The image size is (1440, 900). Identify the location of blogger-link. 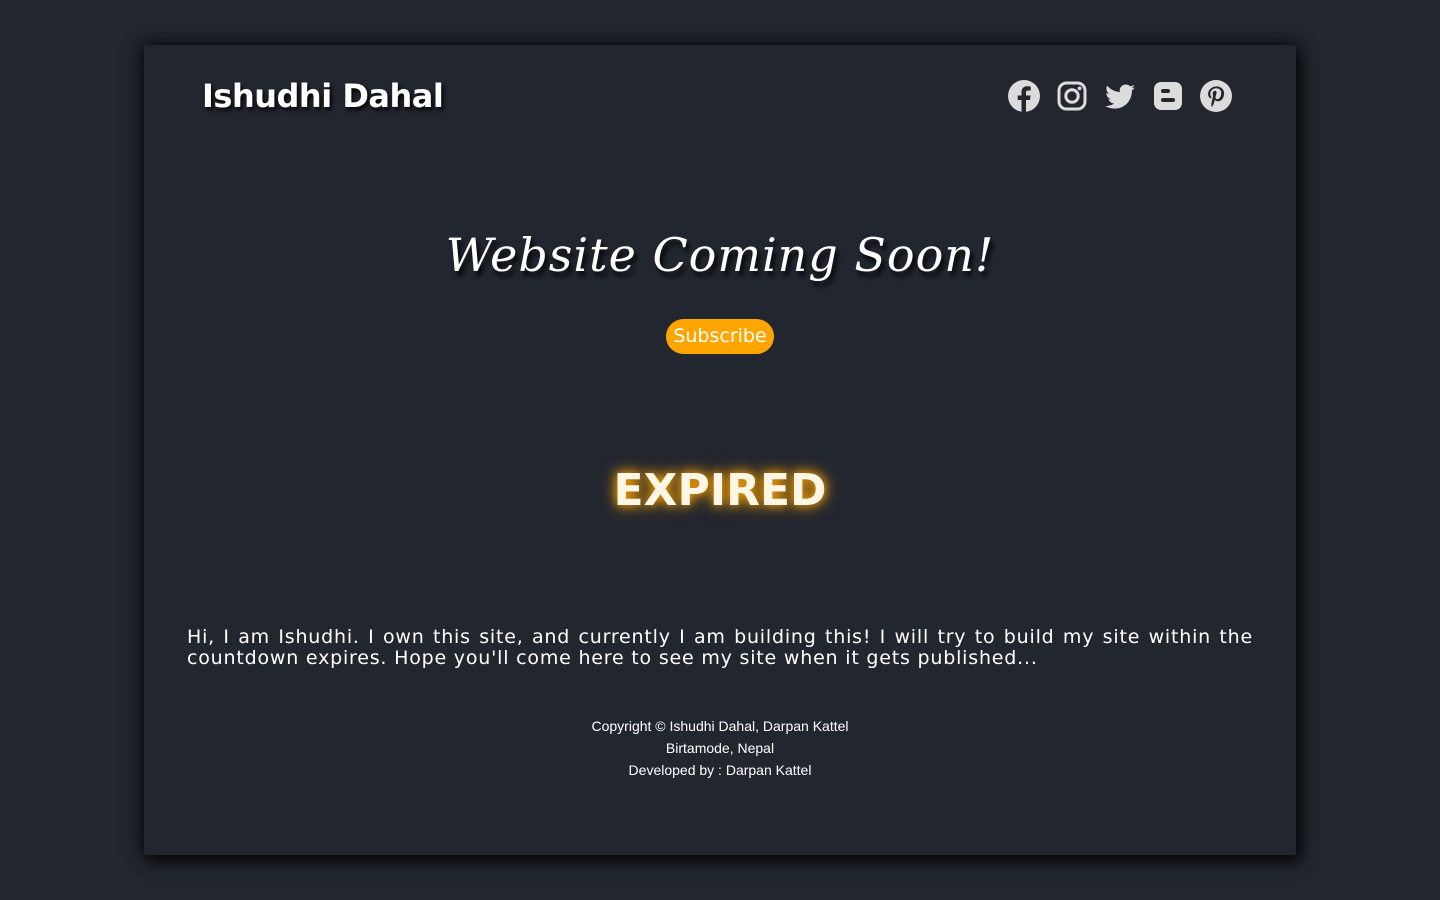
(1168, 96).